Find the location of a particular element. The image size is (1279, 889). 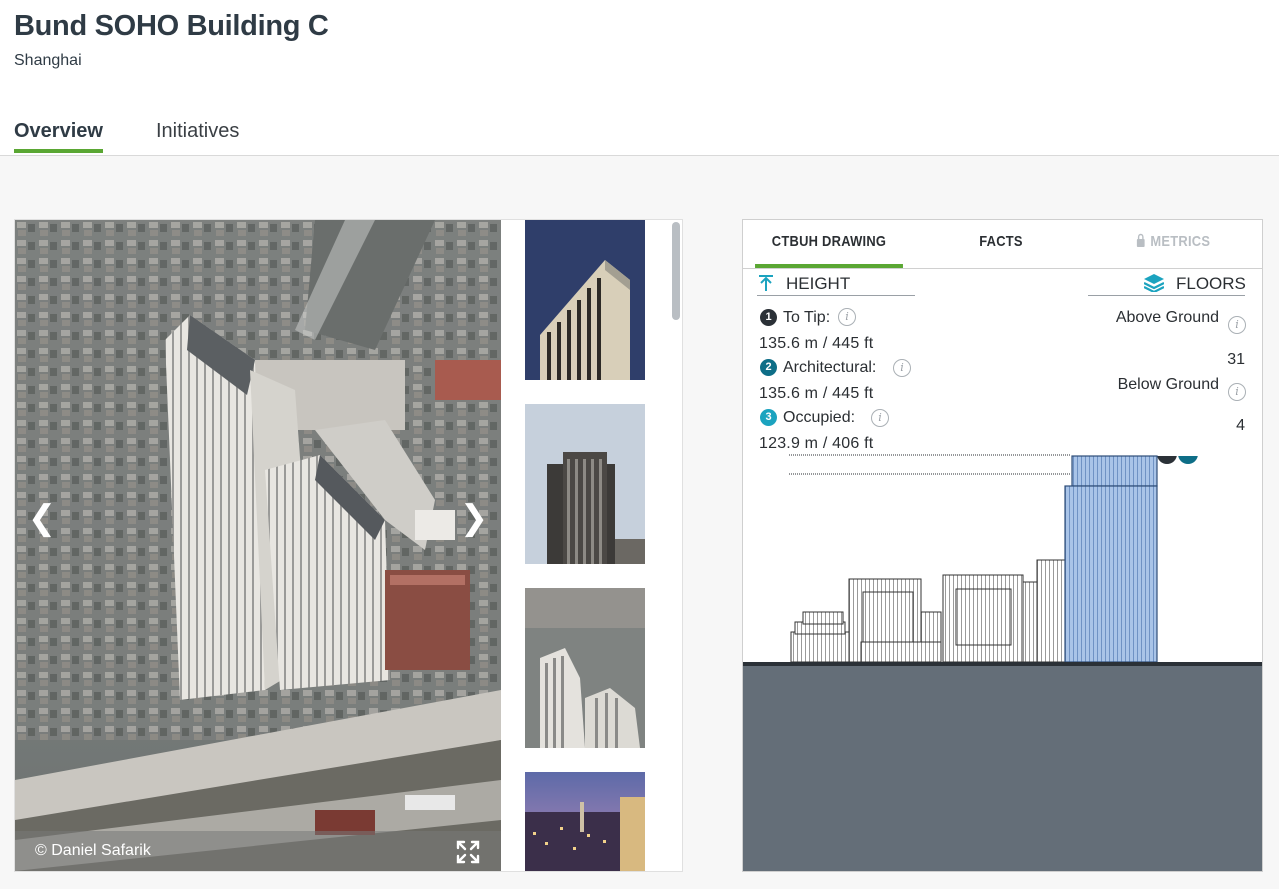

badge-3: 3 is located at coordinates (768, 417).